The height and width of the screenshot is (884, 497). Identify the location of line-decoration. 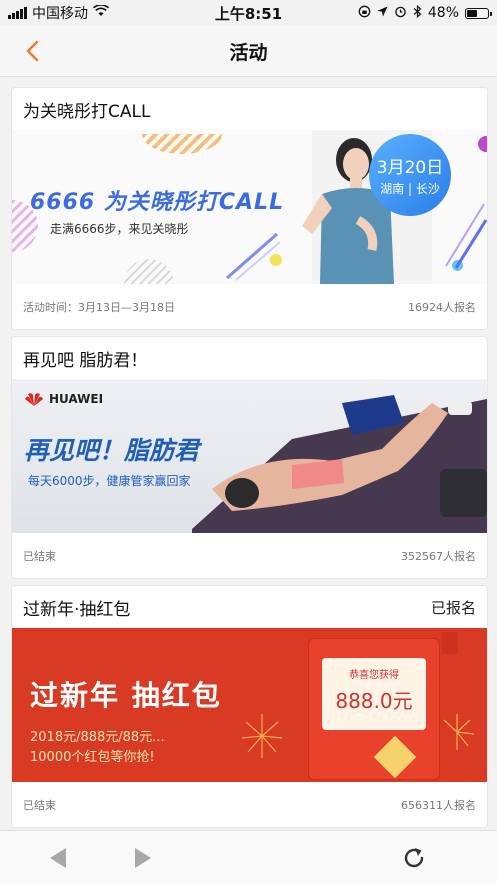
(466, 236).